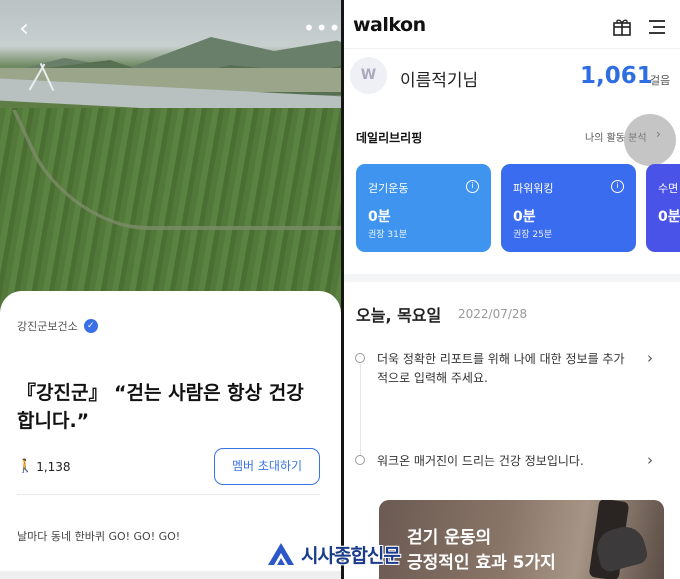  I want to click on newspaper-logo-icon, so click(281, 554).